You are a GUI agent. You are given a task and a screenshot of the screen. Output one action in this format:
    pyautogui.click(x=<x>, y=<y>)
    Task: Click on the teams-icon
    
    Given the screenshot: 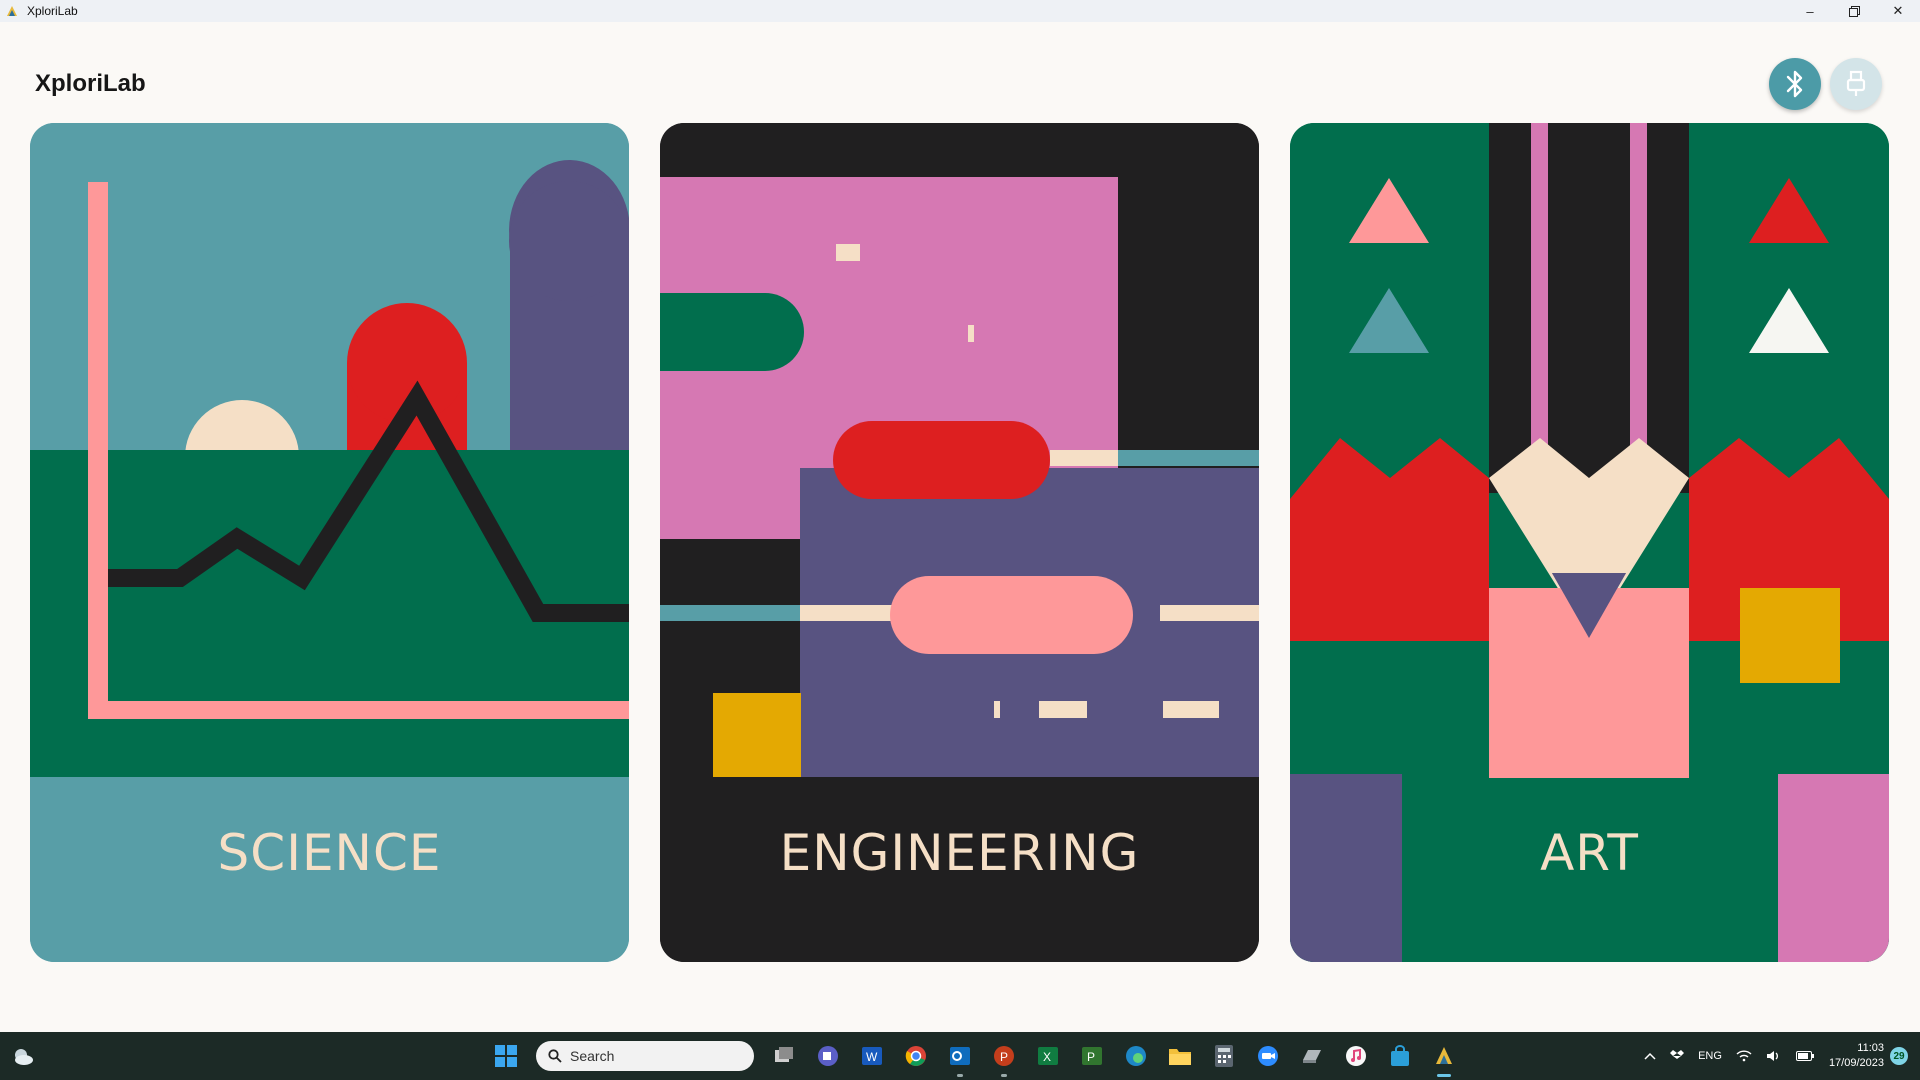 What is the action you would take?
    pyautogui.click(x=828, y=1056)
    